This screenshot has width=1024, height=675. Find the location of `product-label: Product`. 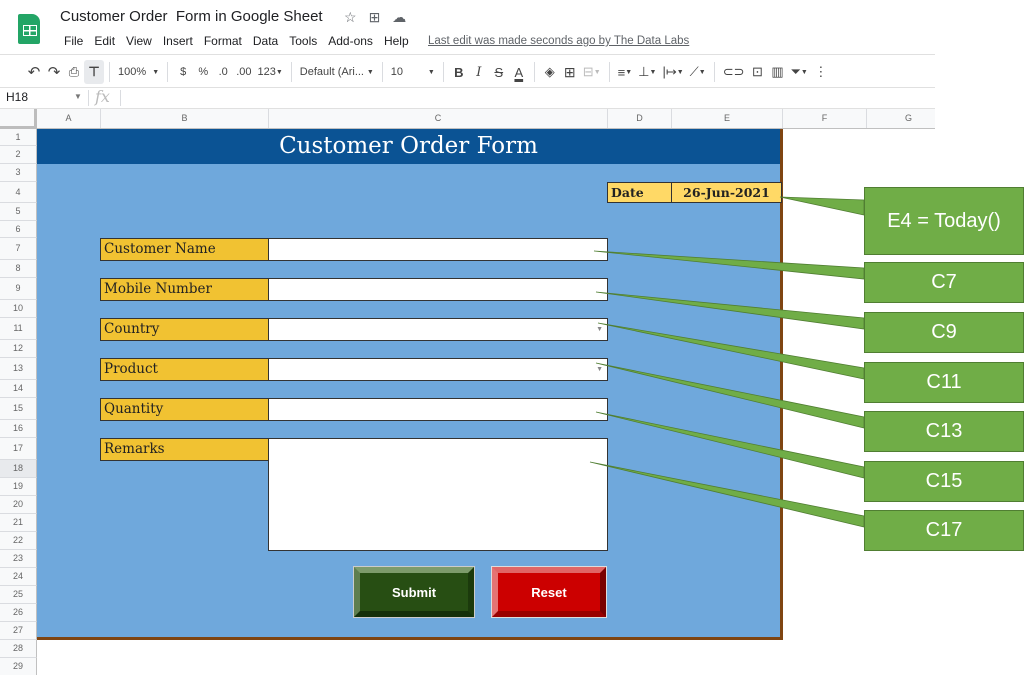

product-label: Product is located at coordinates (184, 369).